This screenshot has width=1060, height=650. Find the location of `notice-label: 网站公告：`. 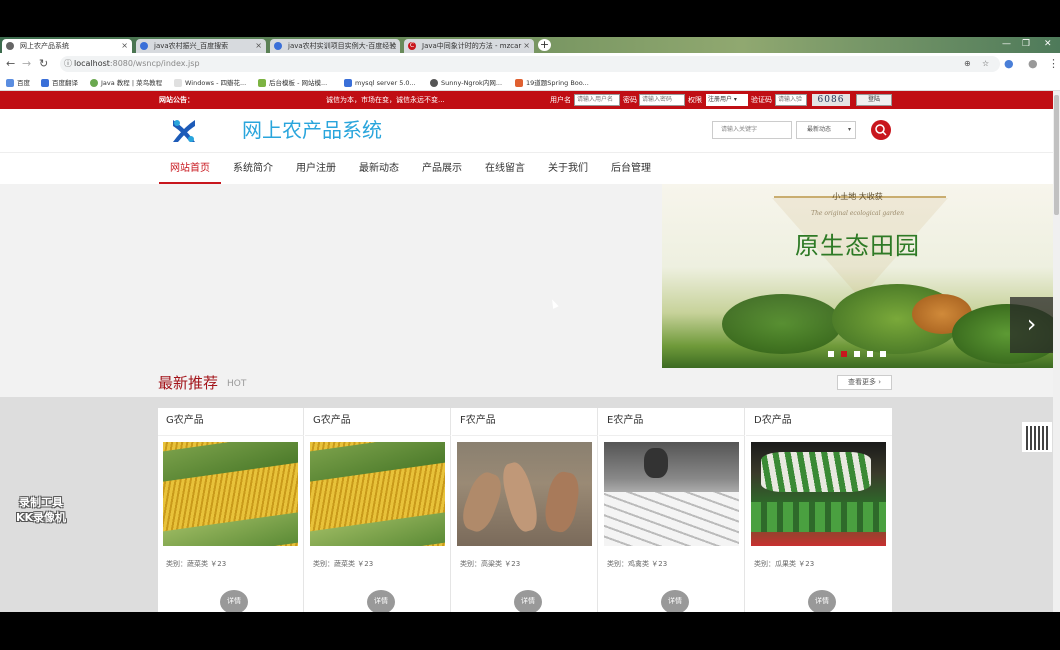

notice-label: 网站公告： is located at coordinates (176, 100).